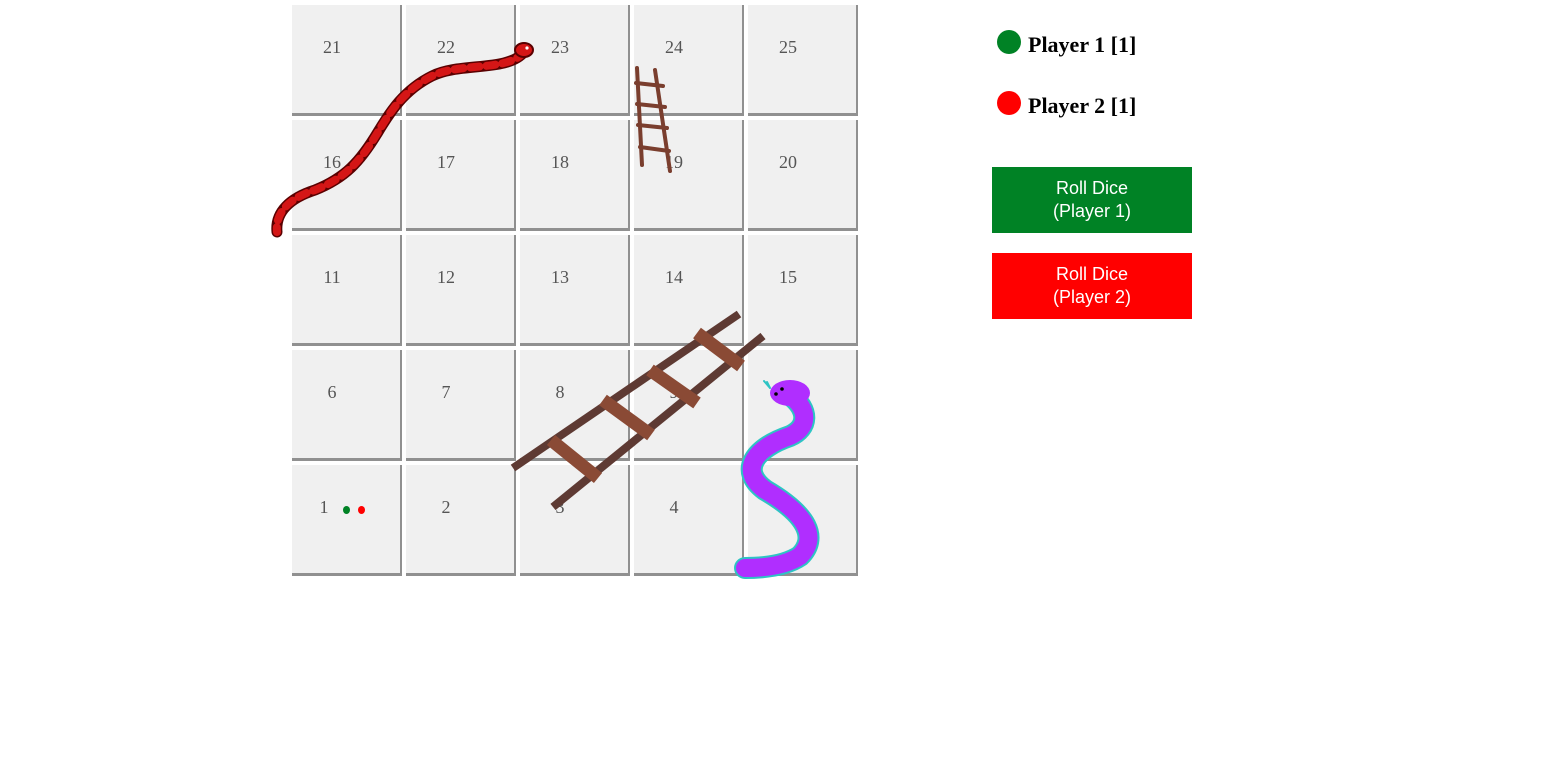 The width and height of the screenshot is (1556, 768). I want to click on square-number: 8, so click(560, 392).